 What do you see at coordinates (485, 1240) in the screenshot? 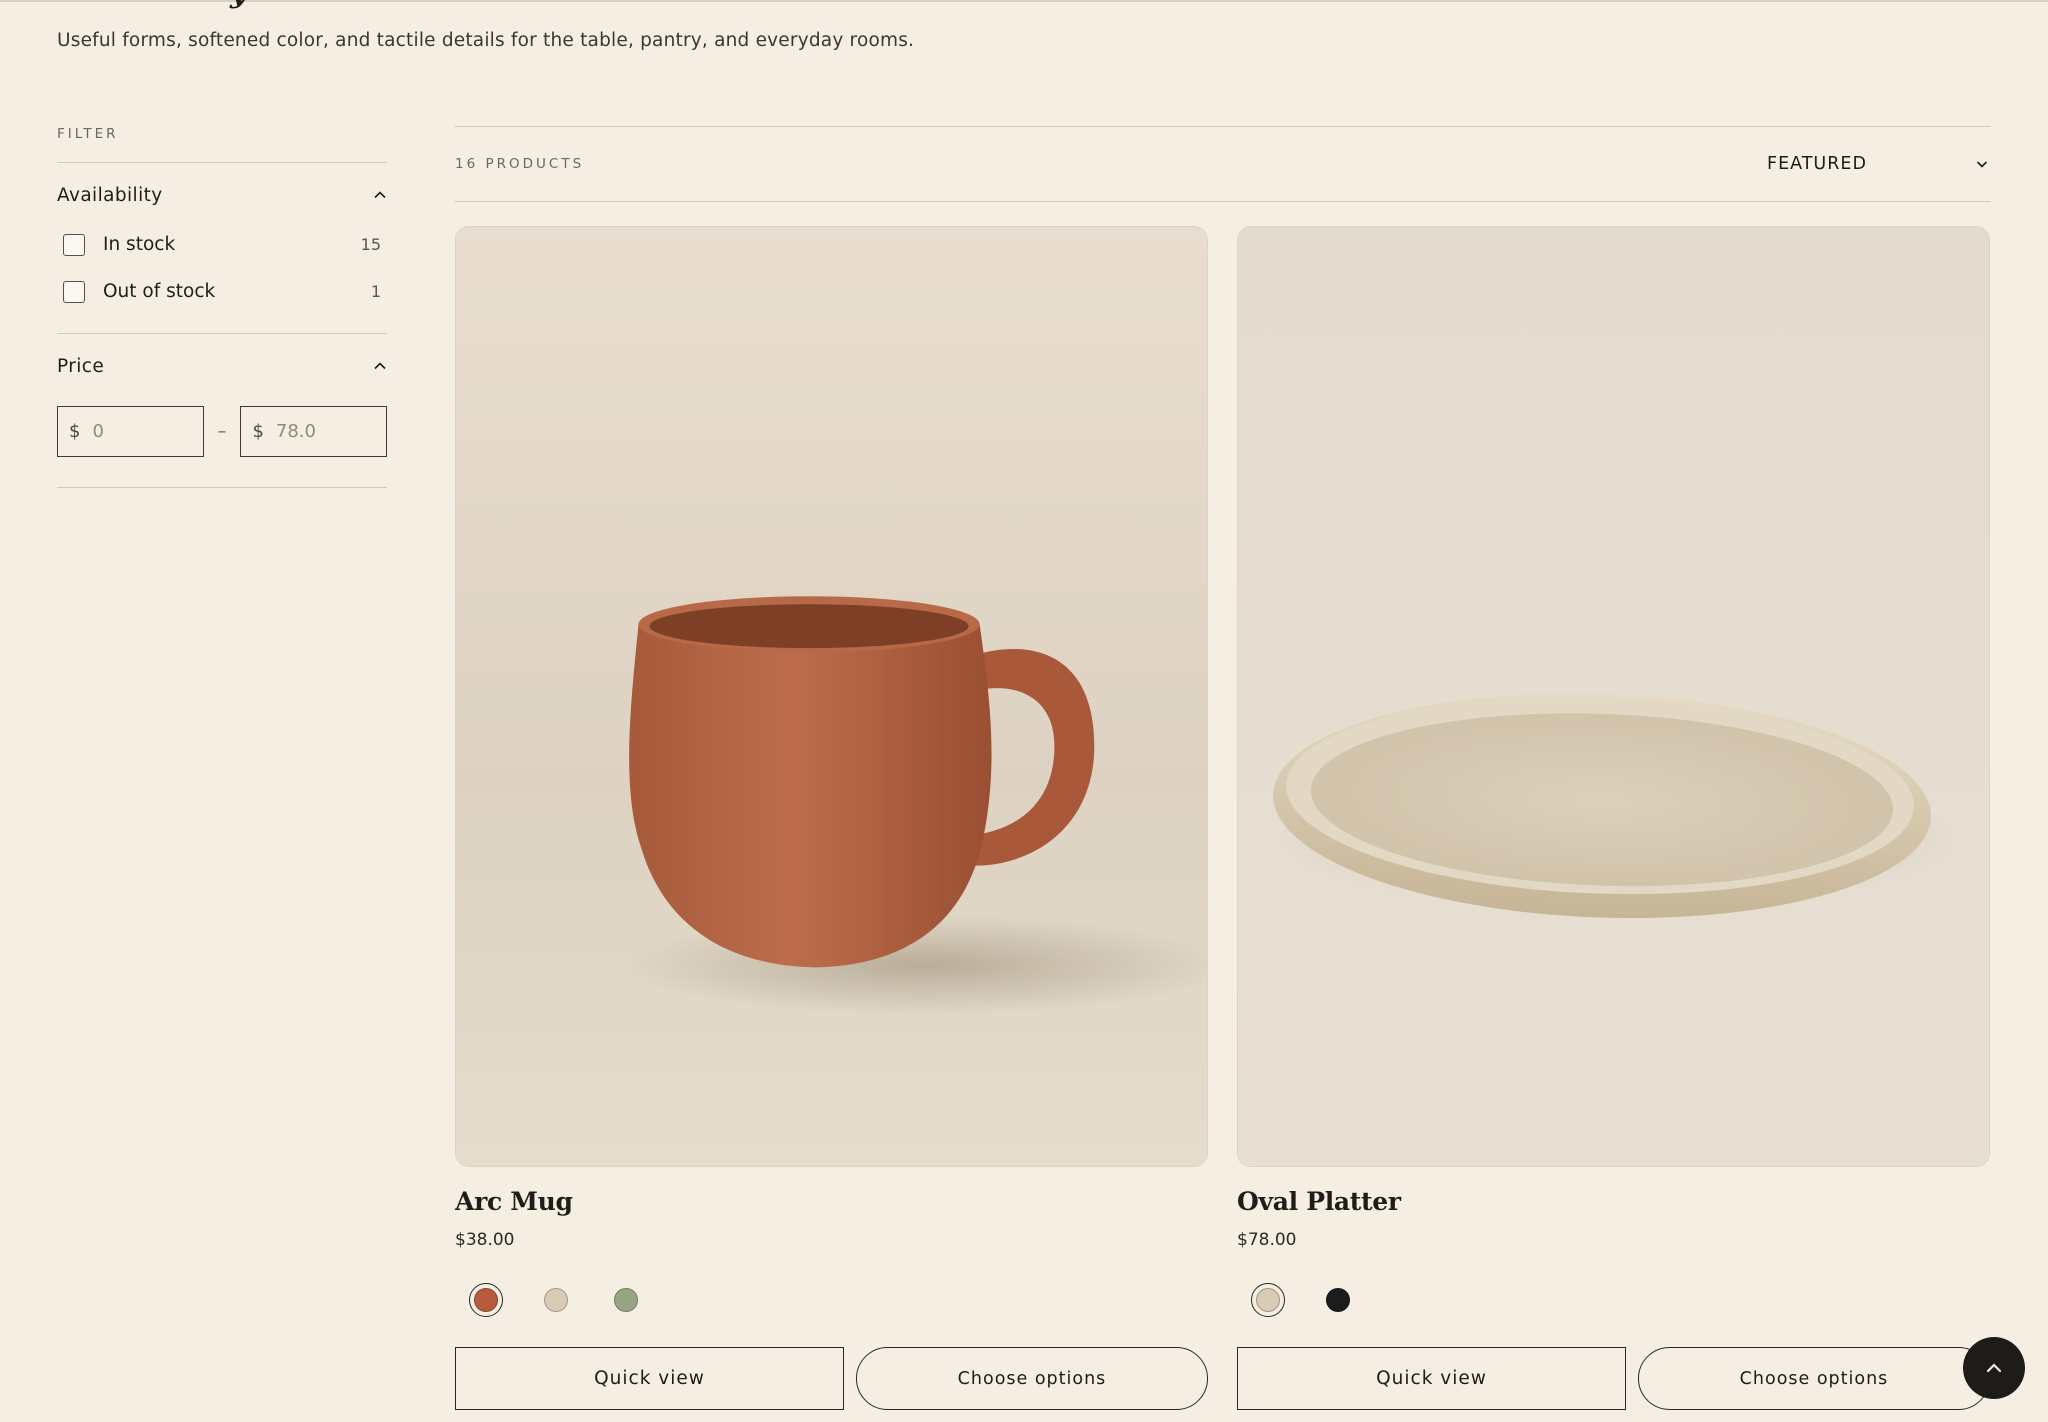
I see `product-price: $38.00` at bounding box center [485, 1240].